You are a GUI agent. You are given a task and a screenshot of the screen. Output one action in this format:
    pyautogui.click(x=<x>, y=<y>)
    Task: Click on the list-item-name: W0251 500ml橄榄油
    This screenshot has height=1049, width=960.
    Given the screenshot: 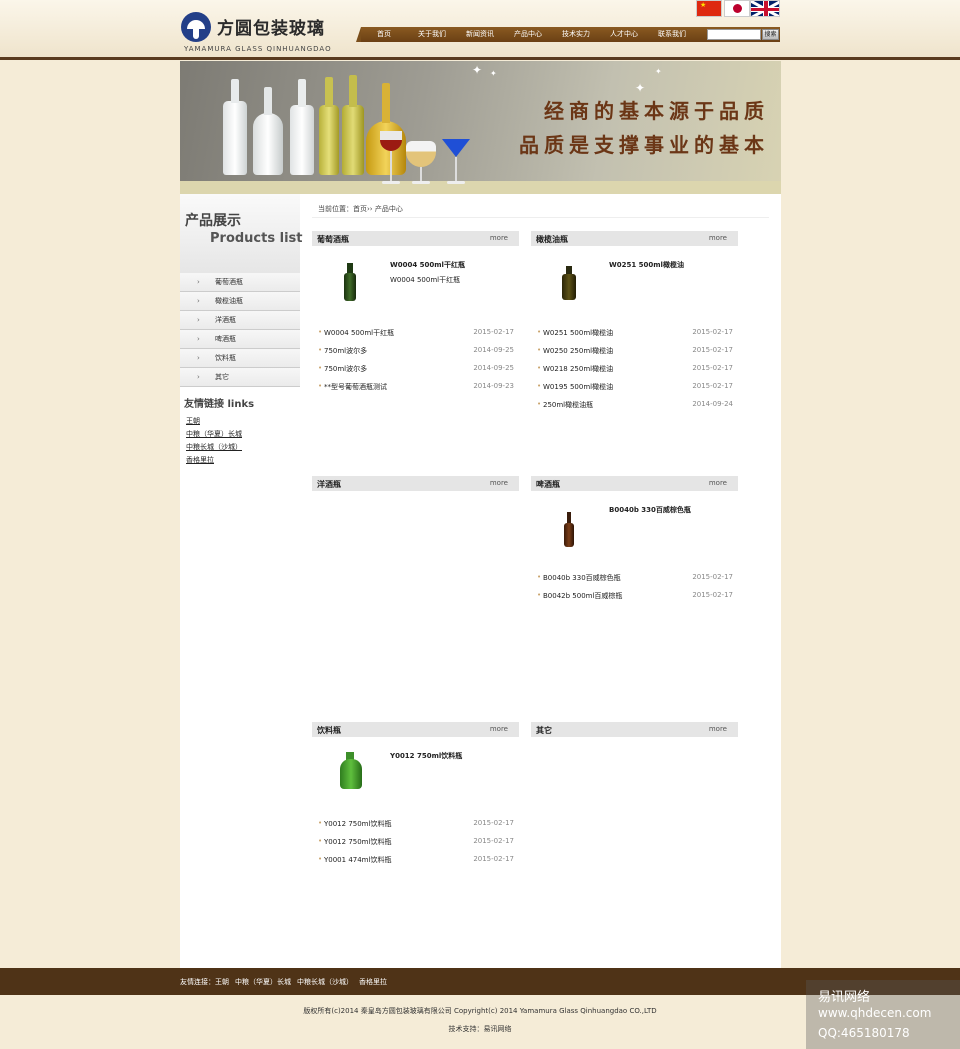 What is the action you would take?
    pyautogui.click(x=578, y=333)
    